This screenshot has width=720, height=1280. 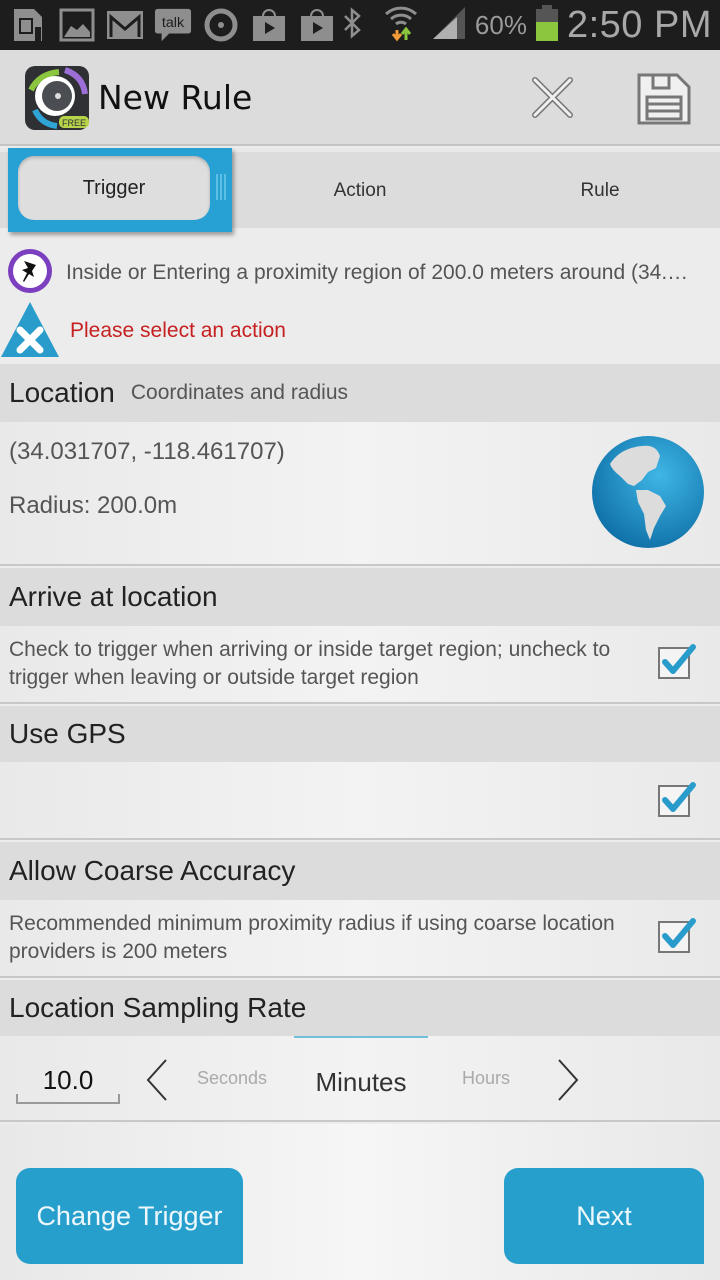 I want to click on coarse-header: Allow Coarse Accuracy, so click(x=360, y=871).